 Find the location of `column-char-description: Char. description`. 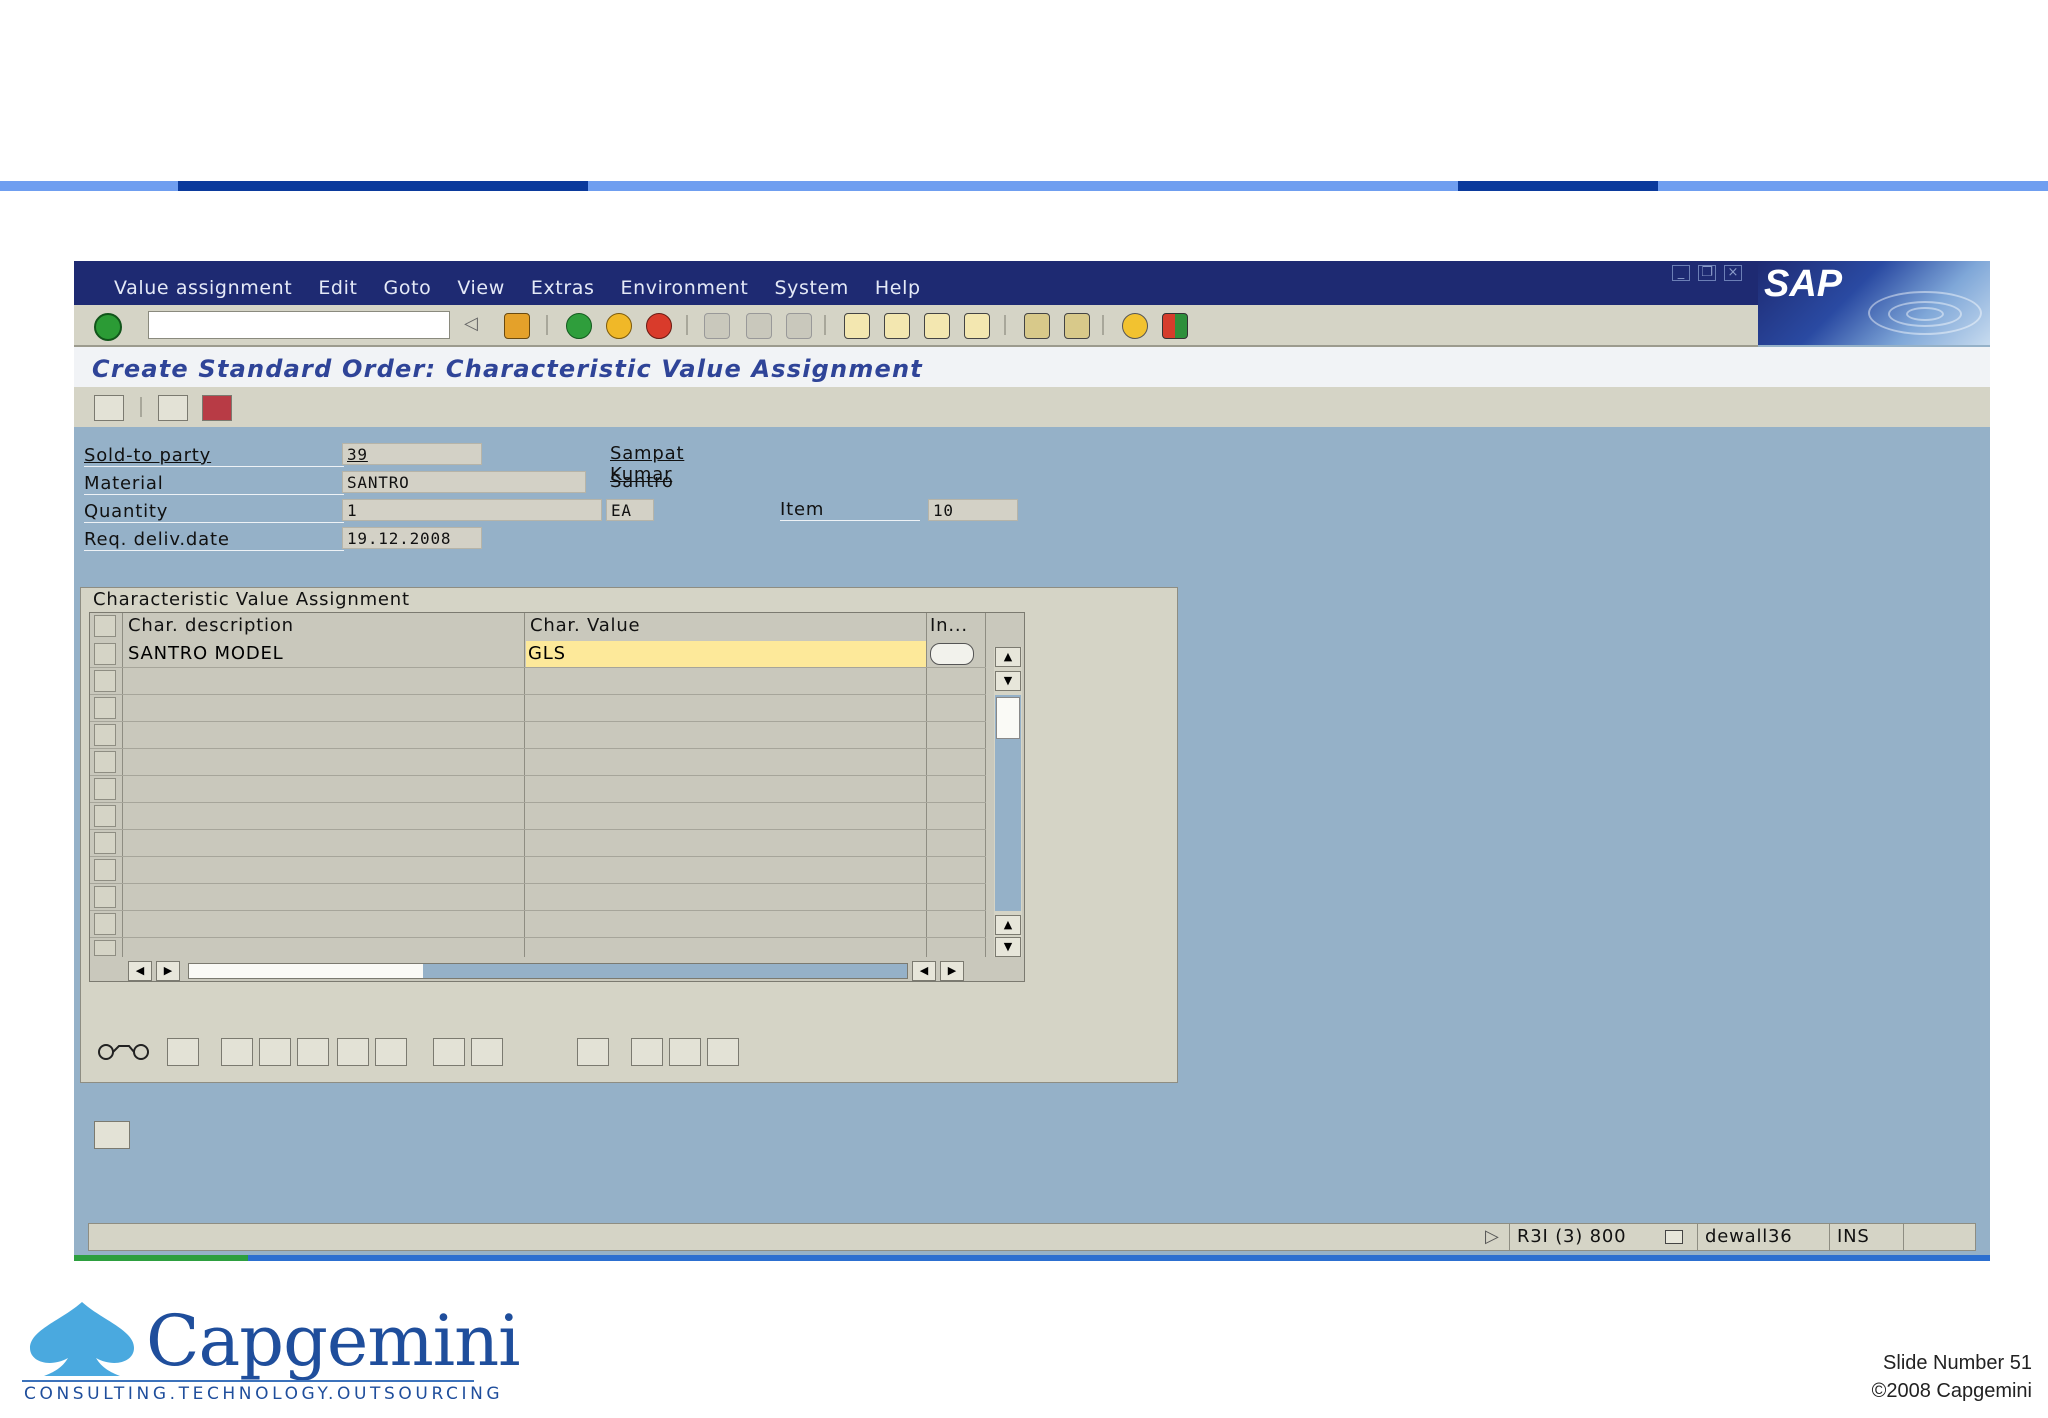

column-char-description: Char. description is located at coordinates (211, 625).